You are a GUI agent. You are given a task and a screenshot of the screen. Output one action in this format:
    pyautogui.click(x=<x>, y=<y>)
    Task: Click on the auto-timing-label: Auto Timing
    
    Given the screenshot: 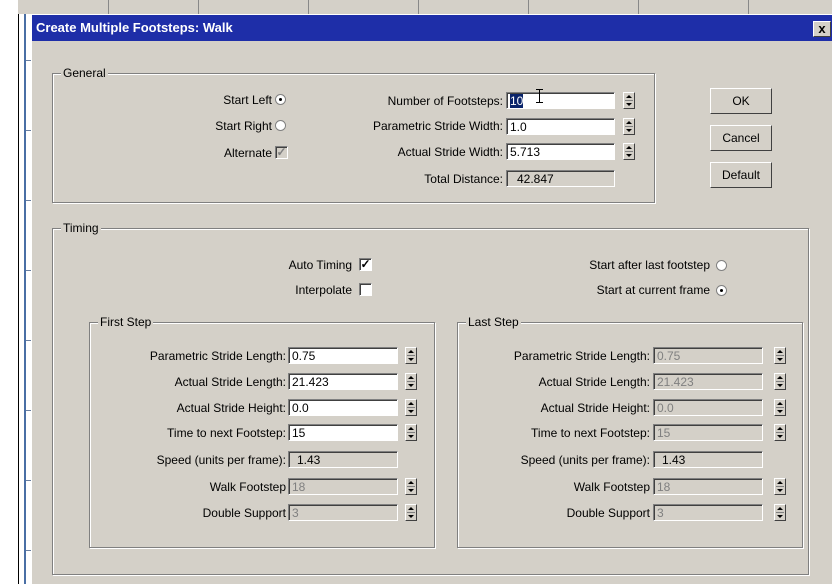 What is the action you would take?
    pyautogui.click(x=320, y=265)
    